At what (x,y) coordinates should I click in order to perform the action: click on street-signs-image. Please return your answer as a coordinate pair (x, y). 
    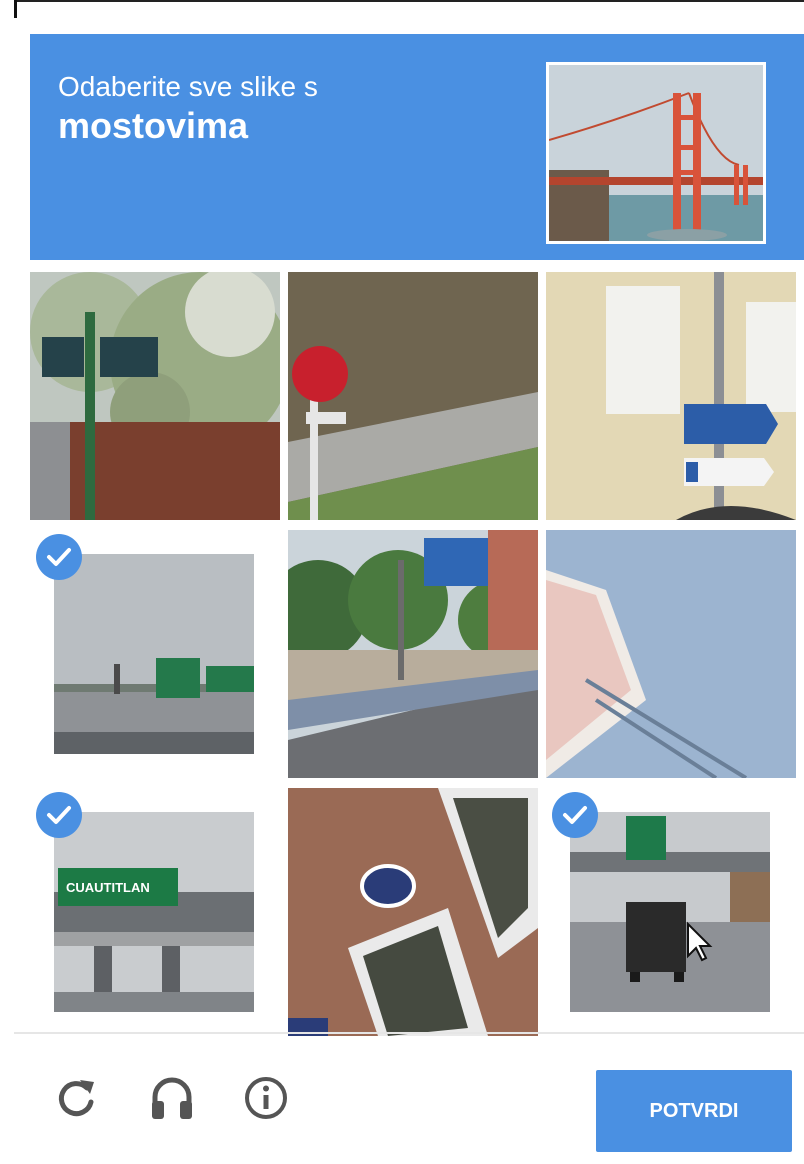
    Looking at the image, I should click on (155, 396).